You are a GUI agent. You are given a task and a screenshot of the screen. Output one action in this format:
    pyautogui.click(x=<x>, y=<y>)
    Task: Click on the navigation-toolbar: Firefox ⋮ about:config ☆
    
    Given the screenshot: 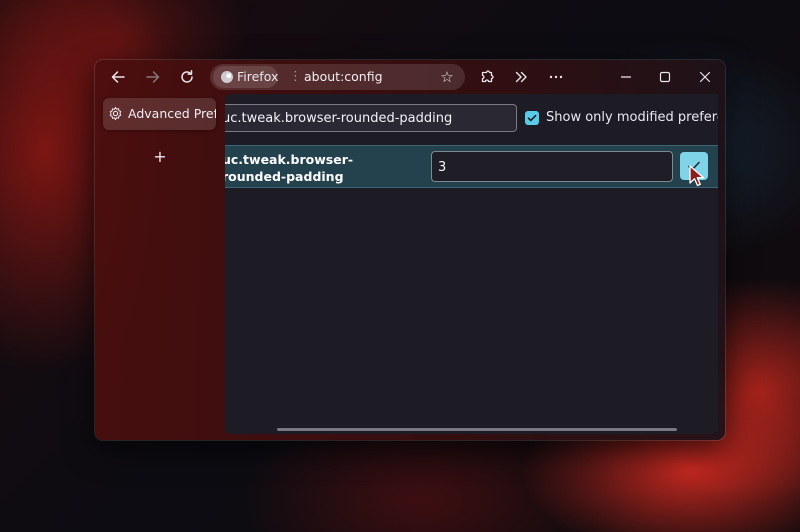 What is the action you would take?
    pyautogui.click(x=410, y=77)
    